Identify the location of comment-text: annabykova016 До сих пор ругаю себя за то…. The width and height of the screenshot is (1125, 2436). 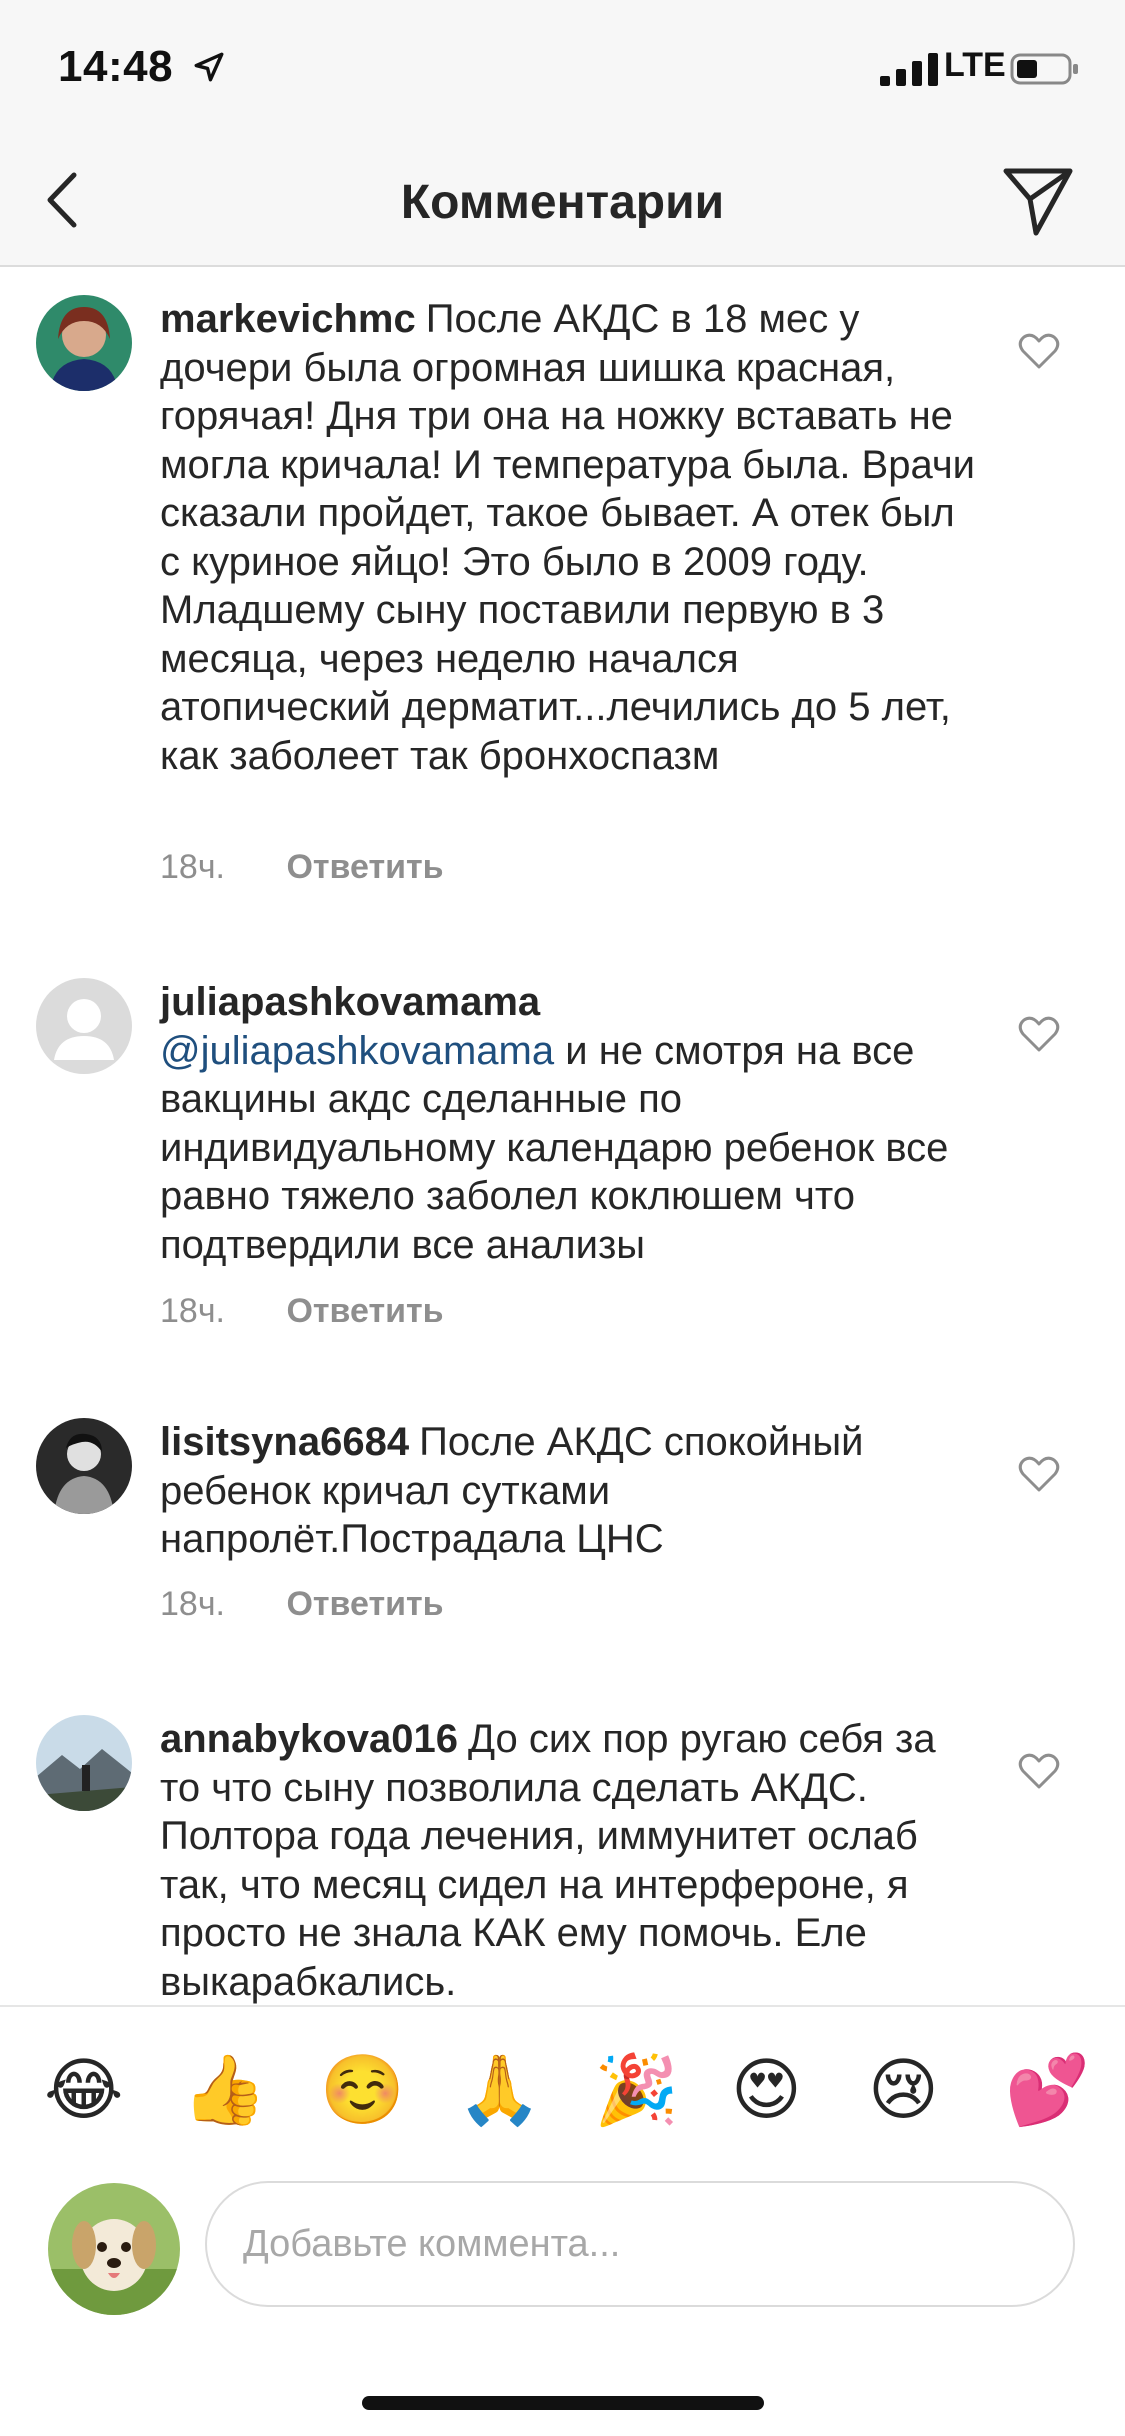
(570, 1860).